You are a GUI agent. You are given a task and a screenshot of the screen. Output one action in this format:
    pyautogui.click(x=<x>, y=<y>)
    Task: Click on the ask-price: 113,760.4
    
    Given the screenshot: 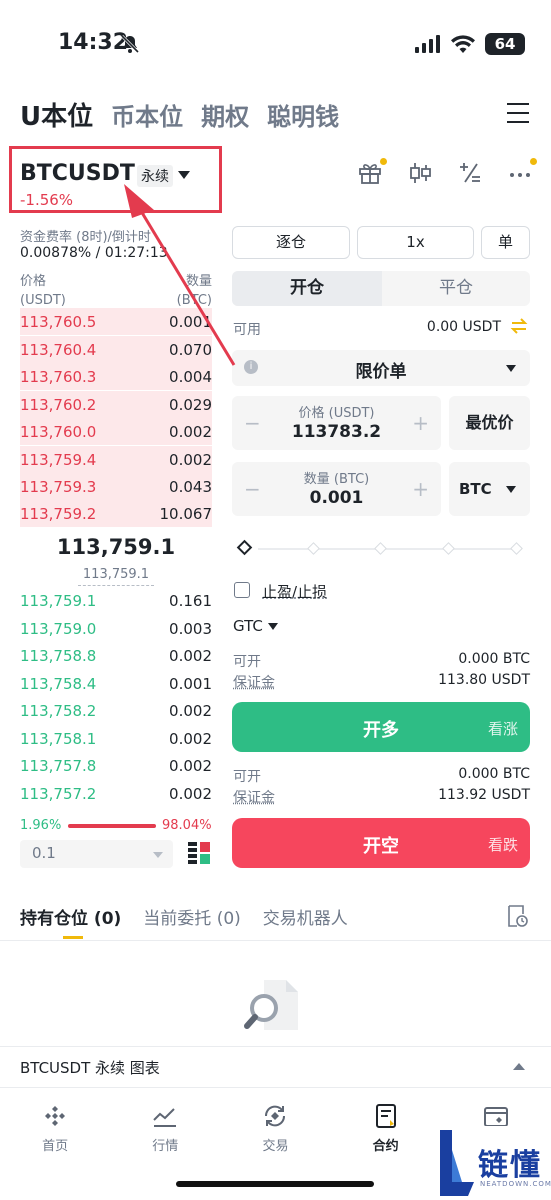 What is the action you would take?
    pyautogui.click(x=58, y=350)
    